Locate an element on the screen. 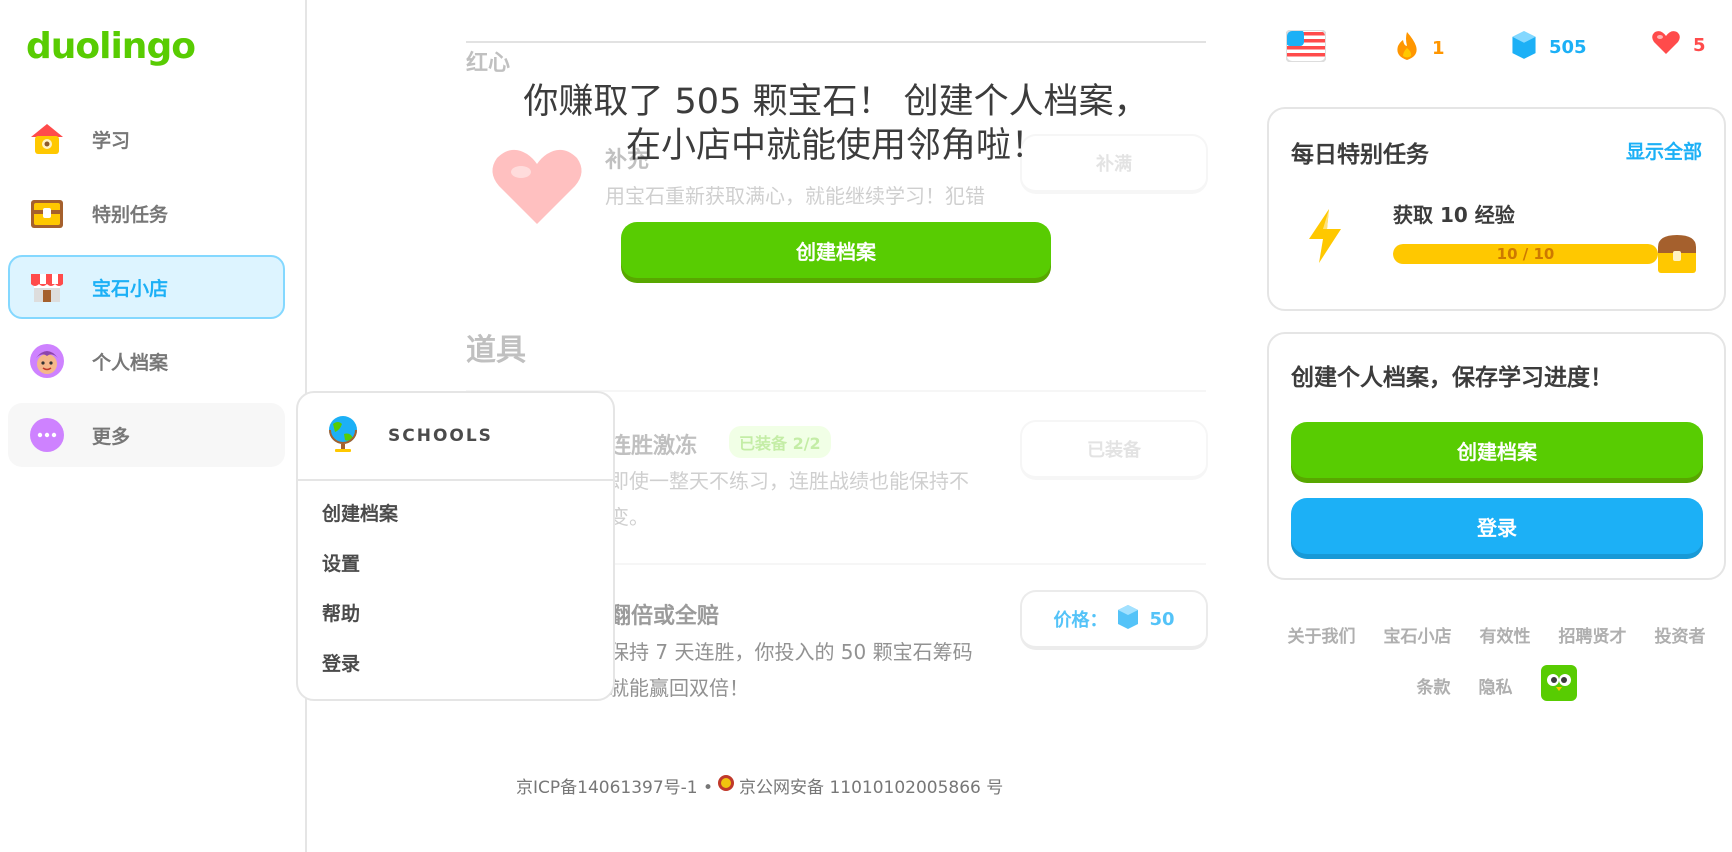 The image size is (1732, 852). lightning-icon is located at coordinates (1325, 238).